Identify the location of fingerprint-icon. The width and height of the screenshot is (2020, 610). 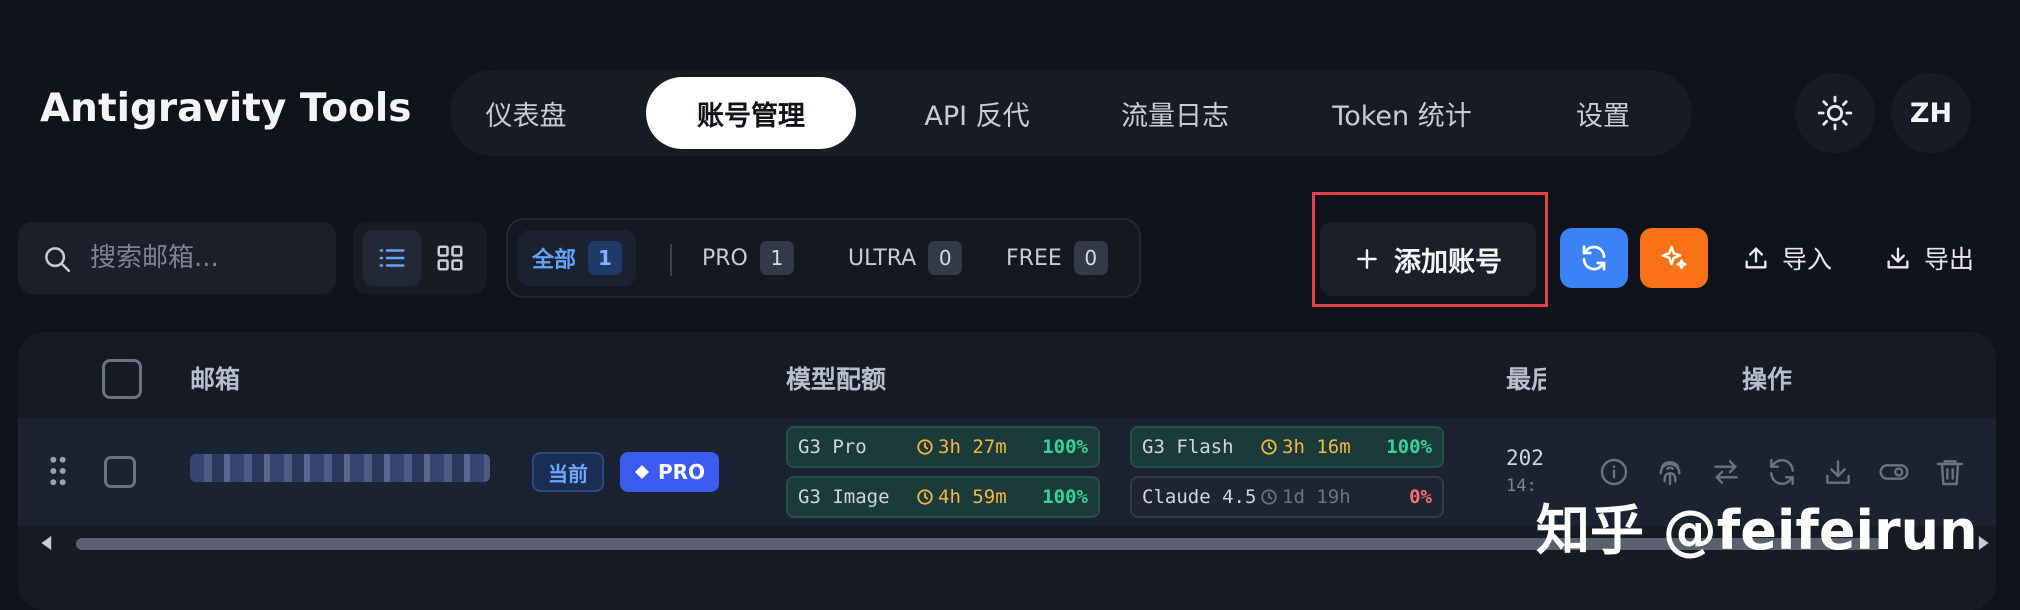
(1670, 472).